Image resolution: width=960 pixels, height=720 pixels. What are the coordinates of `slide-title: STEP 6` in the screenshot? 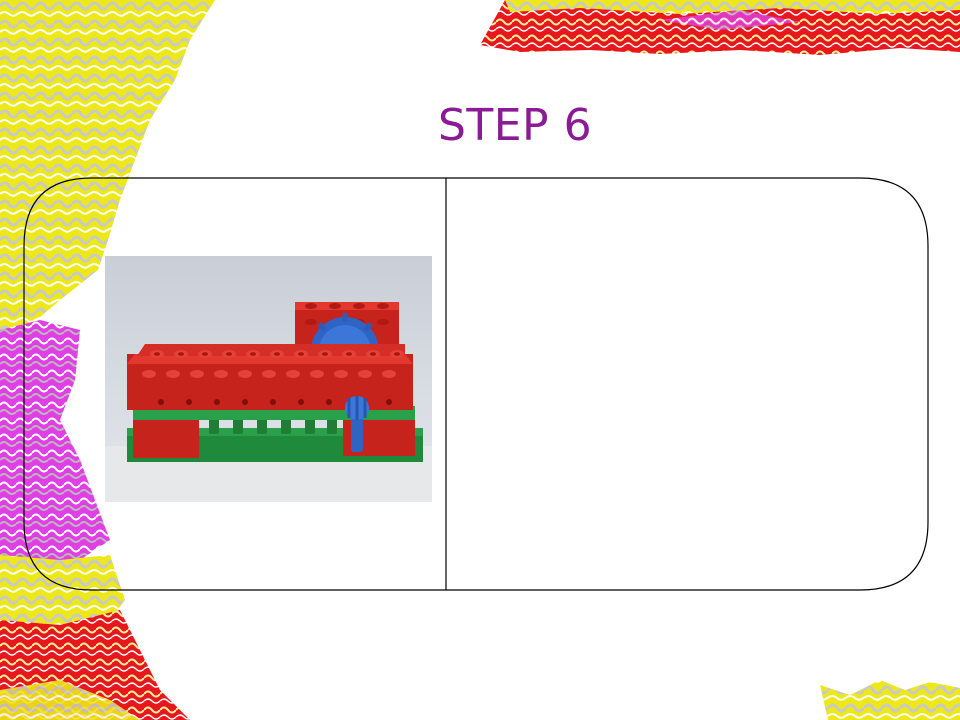 It's located at (515, 125).